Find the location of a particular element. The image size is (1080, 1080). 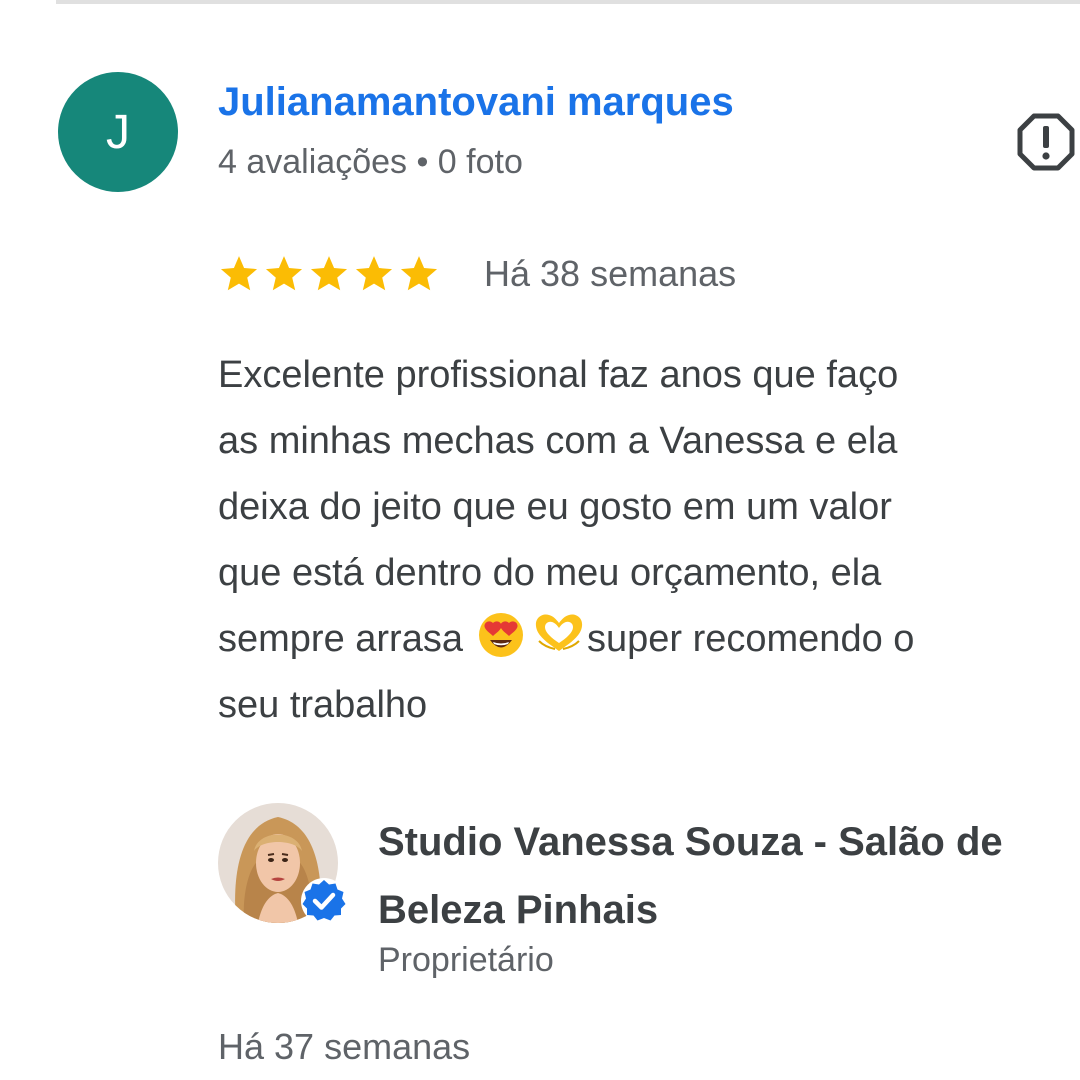

reviewer-name-link: Julianamantovani marques is located at coordinates (476, 102).